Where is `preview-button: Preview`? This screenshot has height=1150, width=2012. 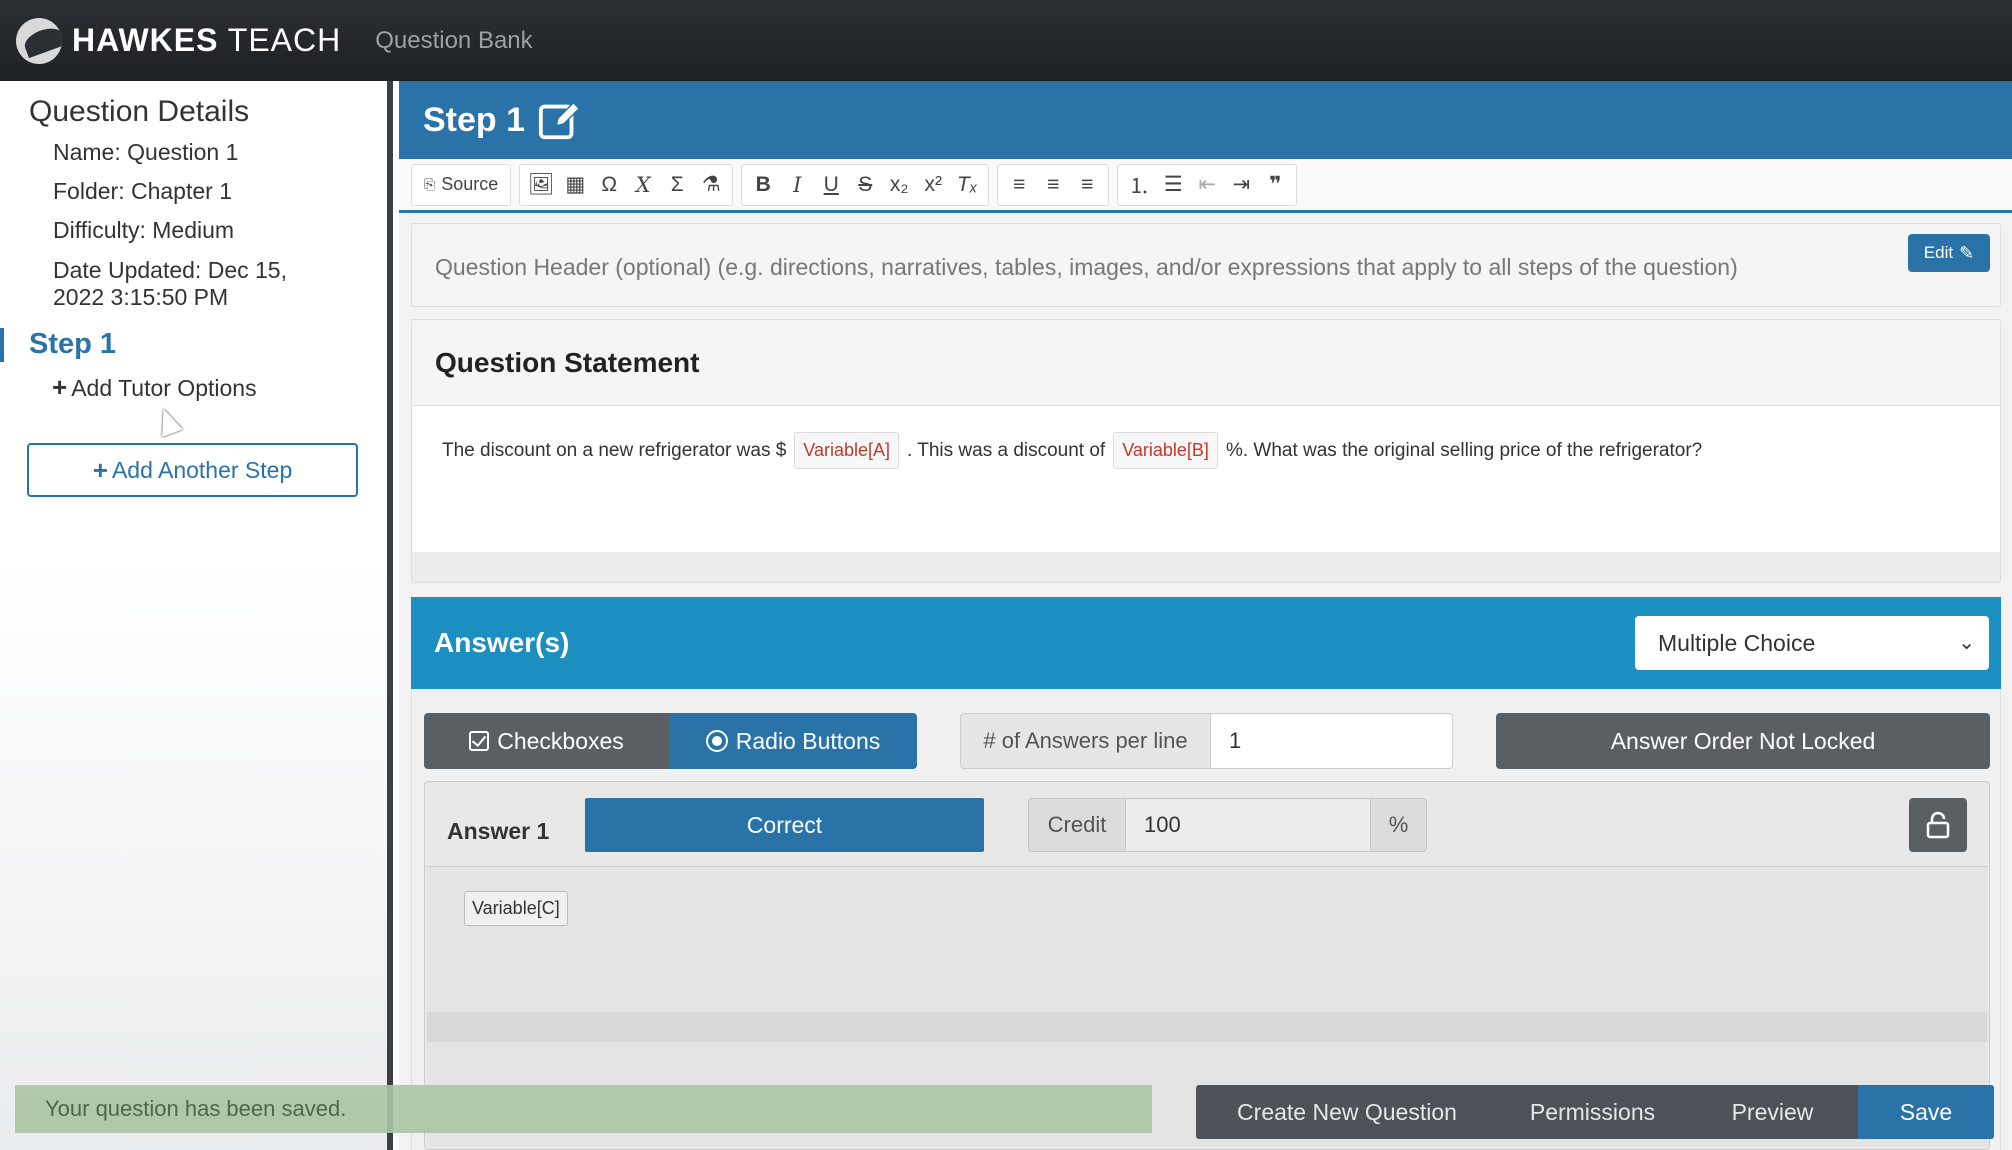
preview-button: Preview is located at coordinates (1772, 1112).